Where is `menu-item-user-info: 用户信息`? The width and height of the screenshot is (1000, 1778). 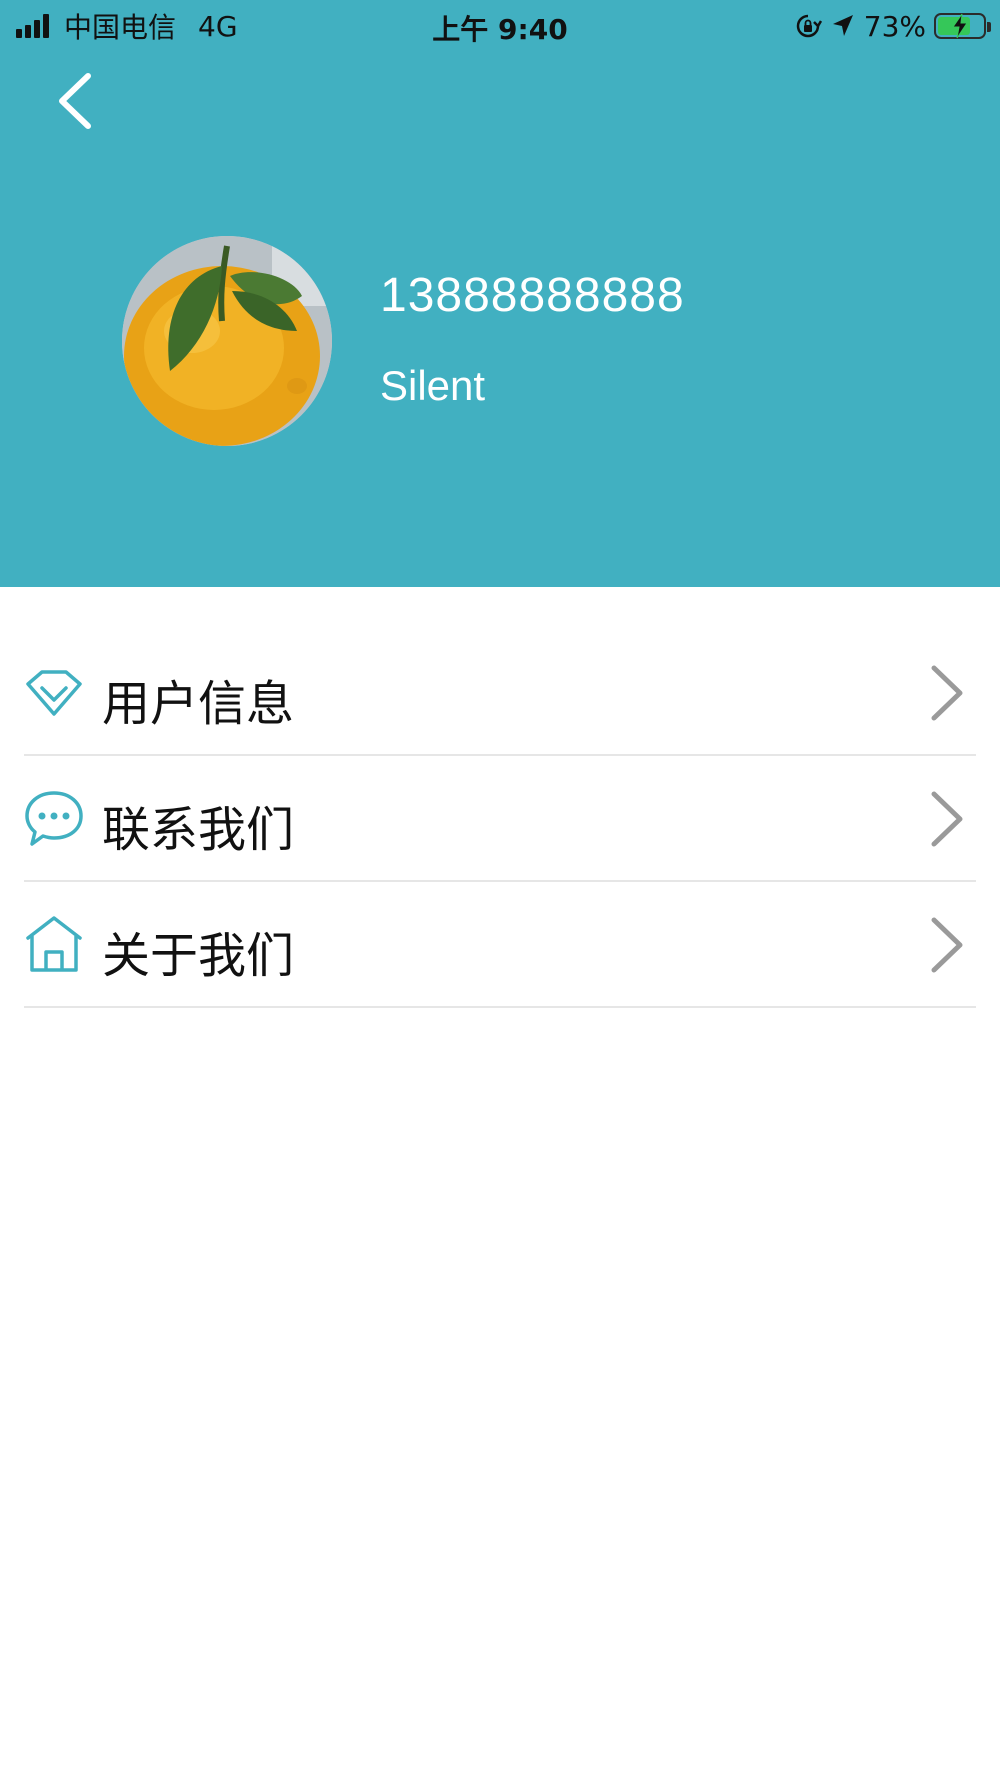
menu-item-user-info: 用户信息 is located at coordinates (500, 693).